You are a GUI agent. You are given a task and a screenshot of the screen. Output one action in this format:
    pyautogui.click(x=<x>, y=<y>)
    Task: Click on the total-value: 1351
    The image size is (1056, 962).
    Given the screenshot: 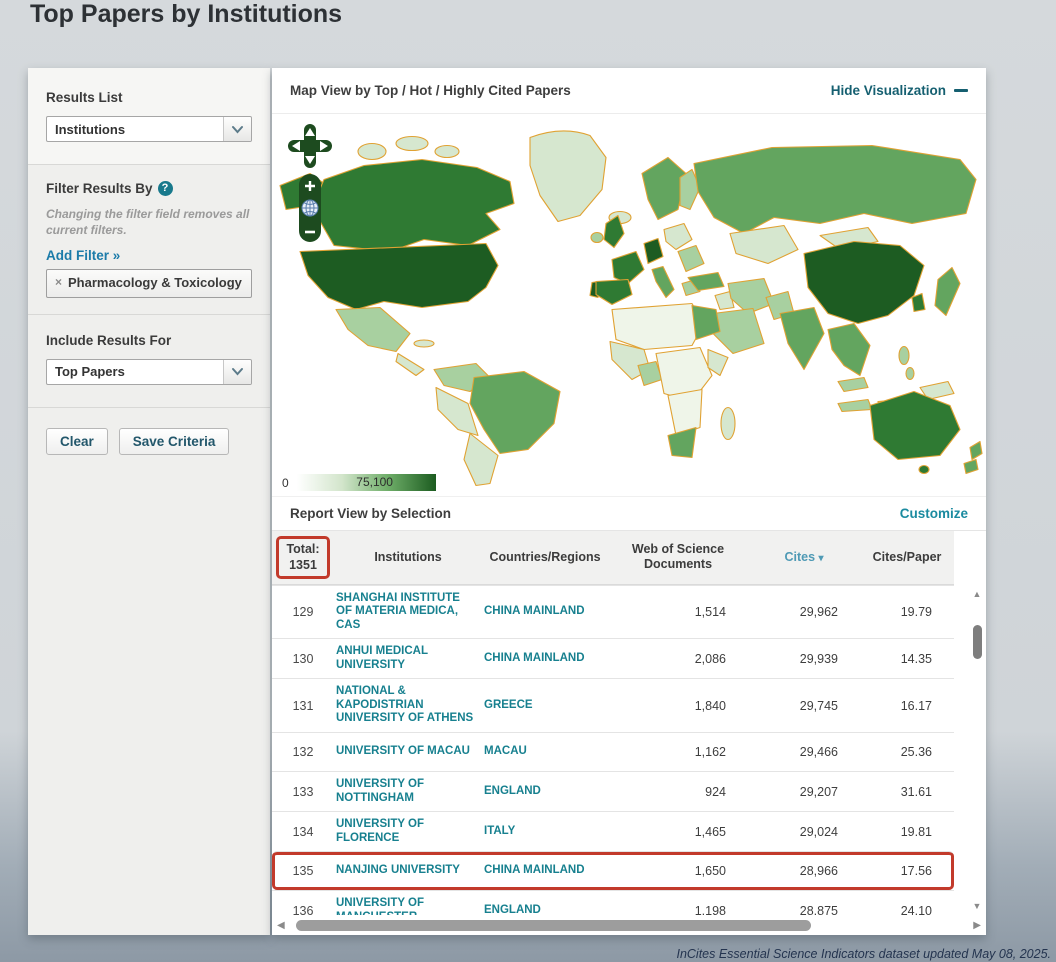 What is the action you would take?
    pyautogui.click(x=303, y=565)
    